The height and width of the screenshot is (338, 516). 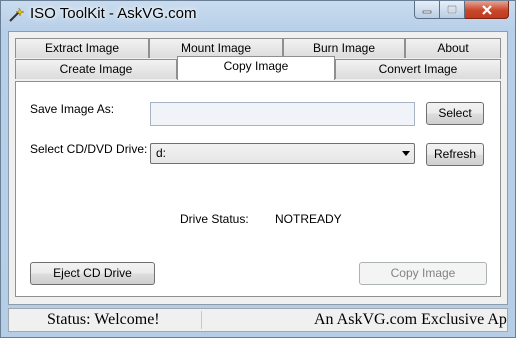 I want to click on tab-mount-image: Mount Image, so click(x=216, y=48).